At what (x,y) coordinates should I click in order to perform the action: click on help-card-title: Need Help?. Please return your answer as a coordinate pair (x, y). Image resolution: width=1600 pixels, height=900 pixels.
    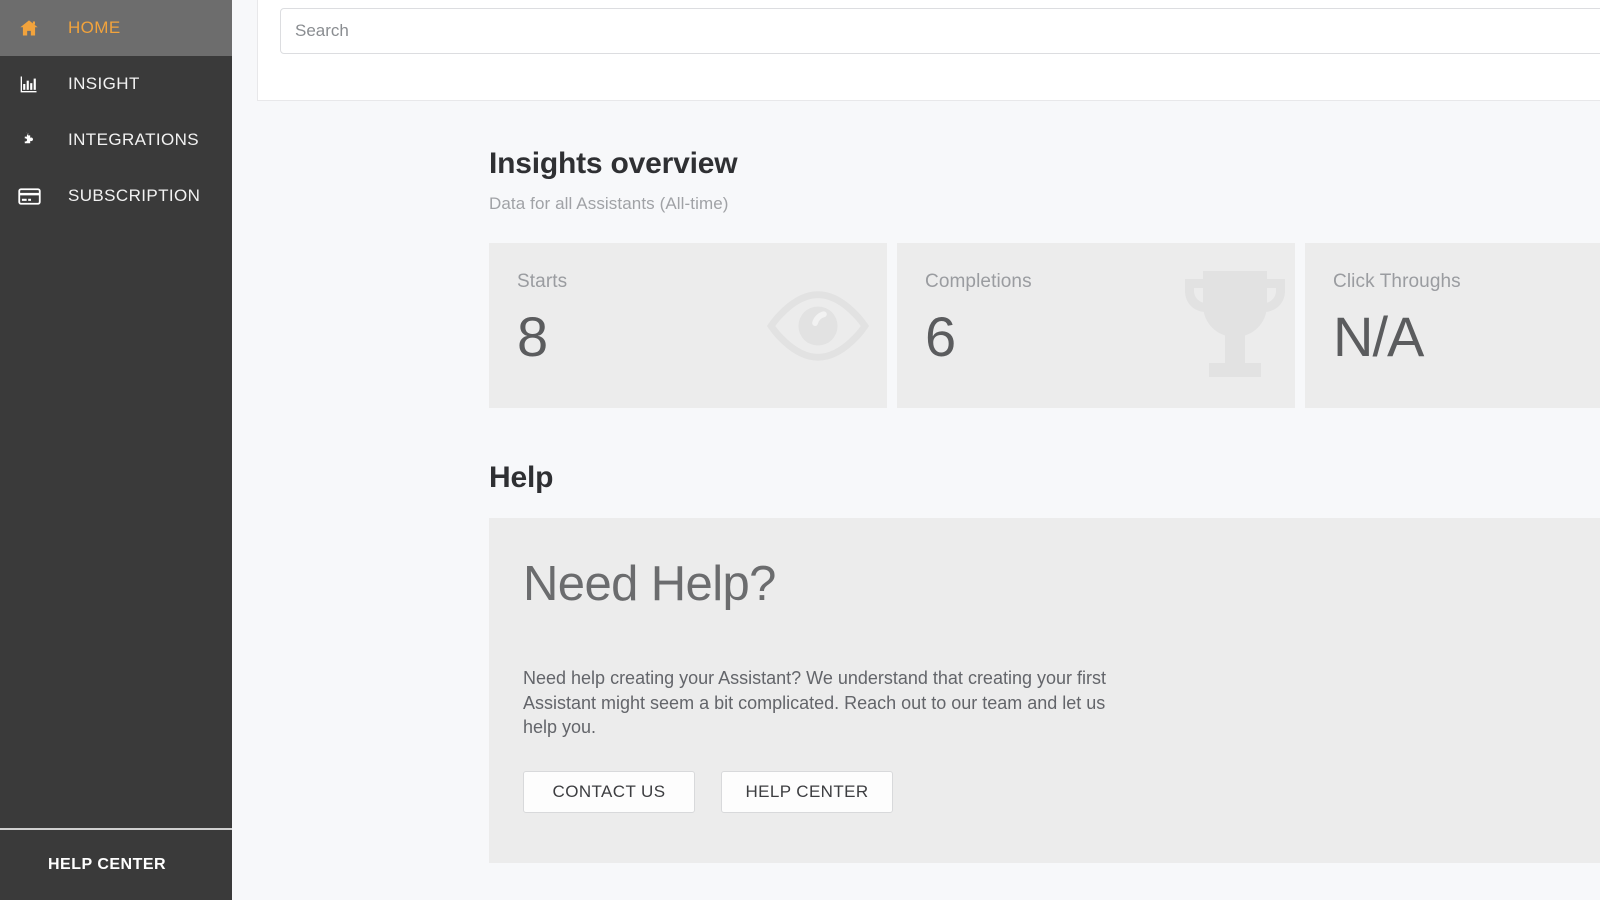
    Looking at the image, I should click on (649, 584).